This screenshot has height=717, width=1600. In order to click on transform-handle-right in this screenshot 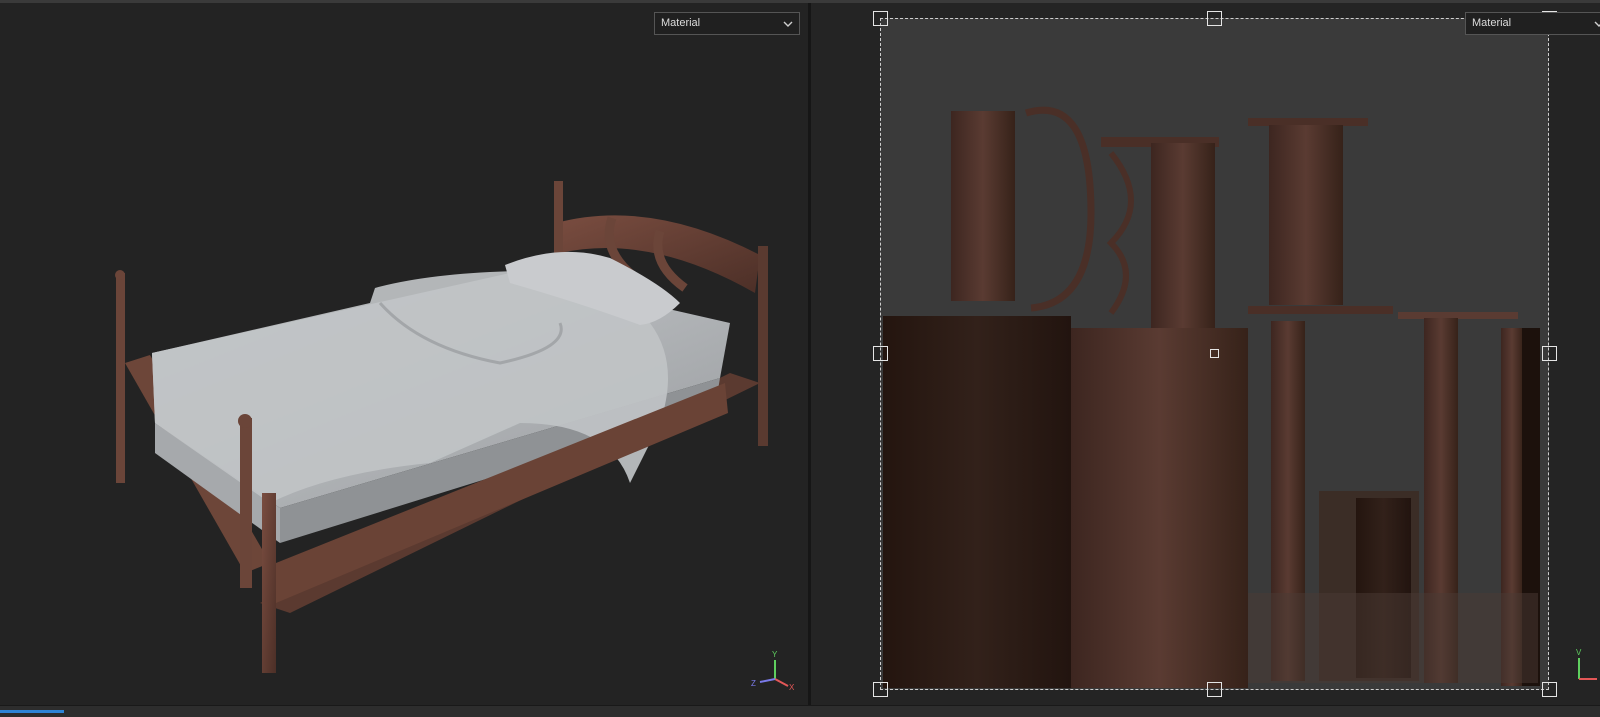, I will do `click(1549, 353)`.